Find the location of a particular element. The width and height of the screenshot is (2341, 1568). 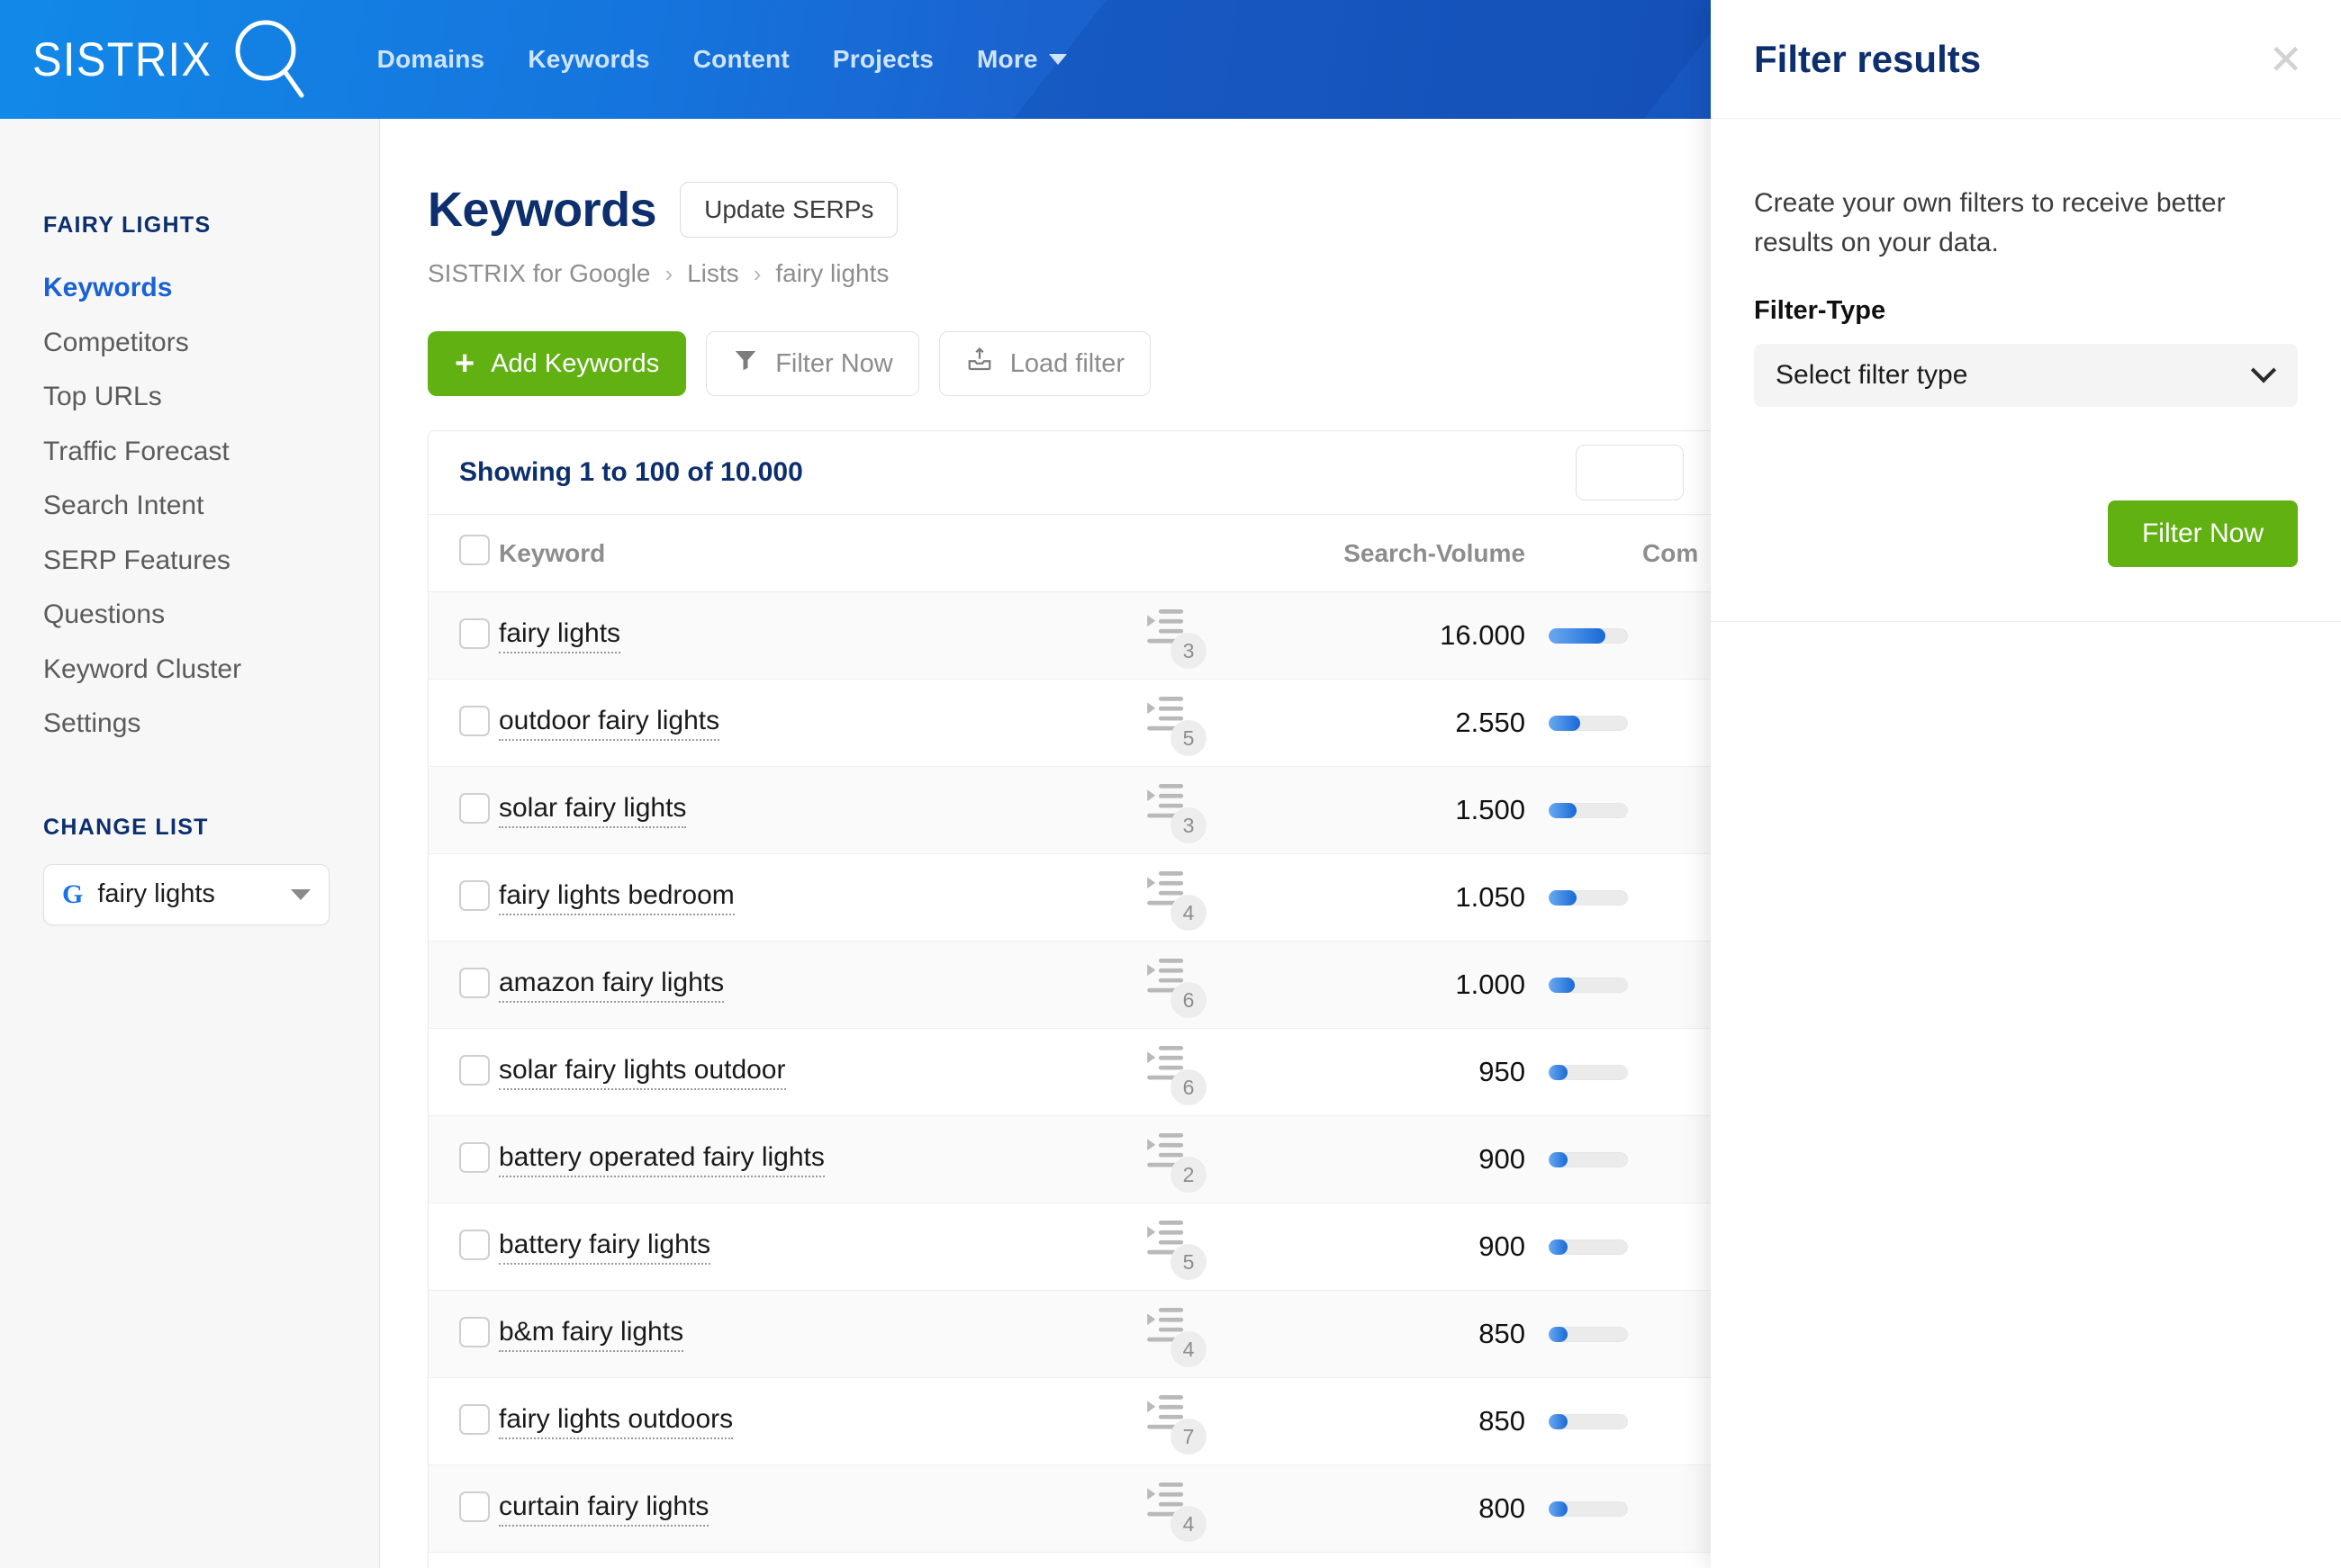

sidebar-item-top-urls: Top URLs is located at coordinates (211, 397).